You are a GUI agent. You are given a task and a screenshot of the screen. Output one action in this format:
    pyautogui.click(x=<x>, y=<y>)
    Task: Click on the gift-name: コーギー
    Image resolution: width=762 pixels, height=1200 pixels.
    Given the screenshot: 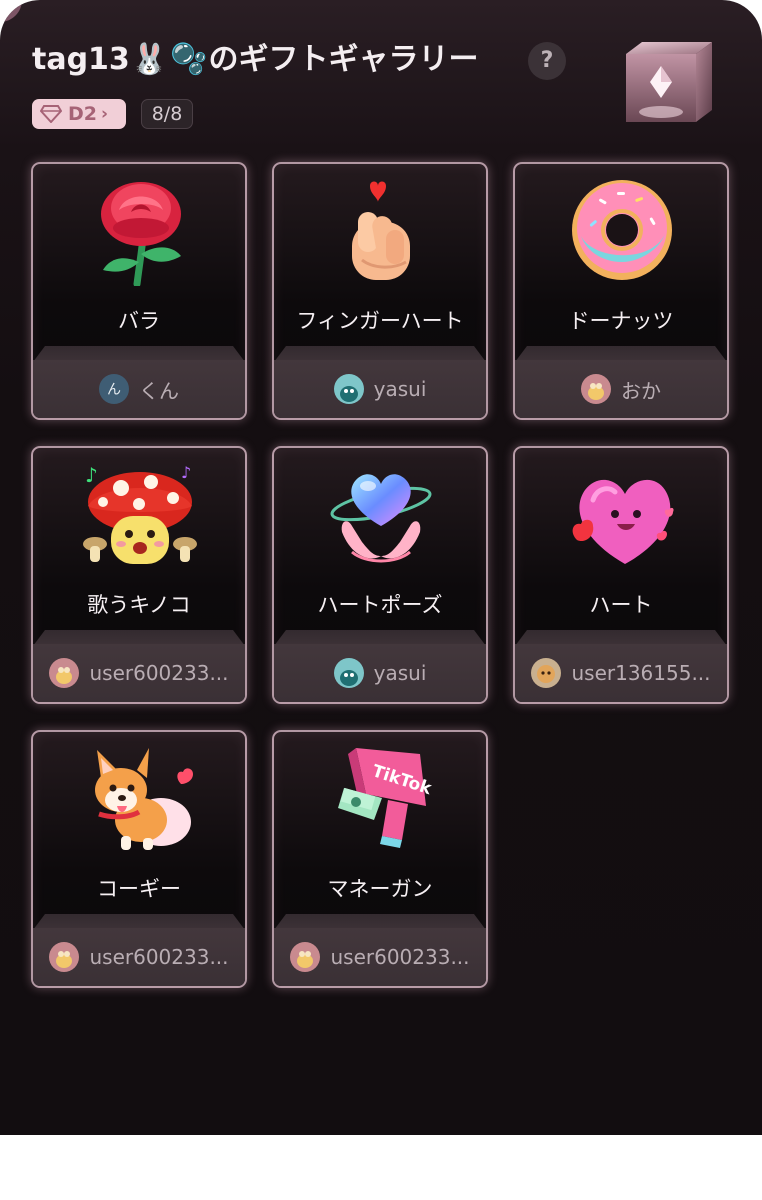 What is the action you would take?
    pyautogui.click(x=139, y=889)
    